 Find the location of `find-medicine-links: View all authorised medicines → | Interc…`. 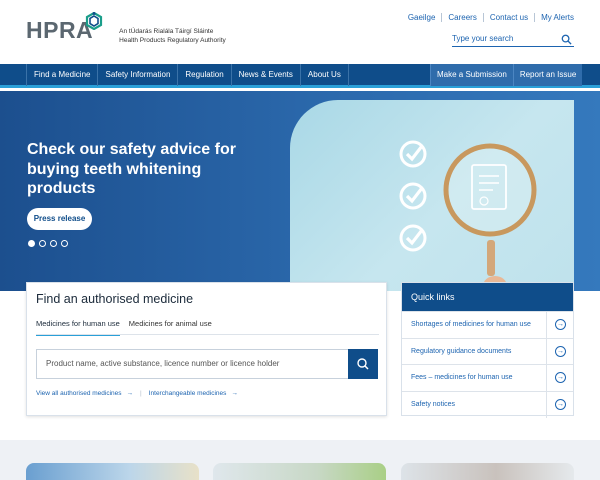

find-medicine-links: View all authorised medicines → | Interc… is located at coordinates (137, 393).